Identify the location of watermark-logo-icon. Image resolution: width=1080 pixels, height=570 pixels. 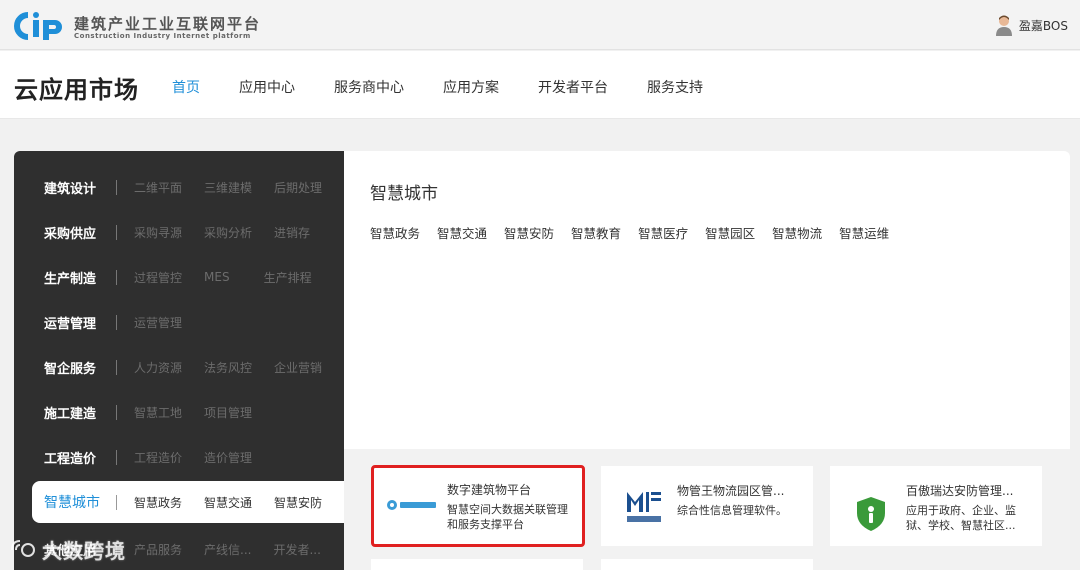
(23, 548).